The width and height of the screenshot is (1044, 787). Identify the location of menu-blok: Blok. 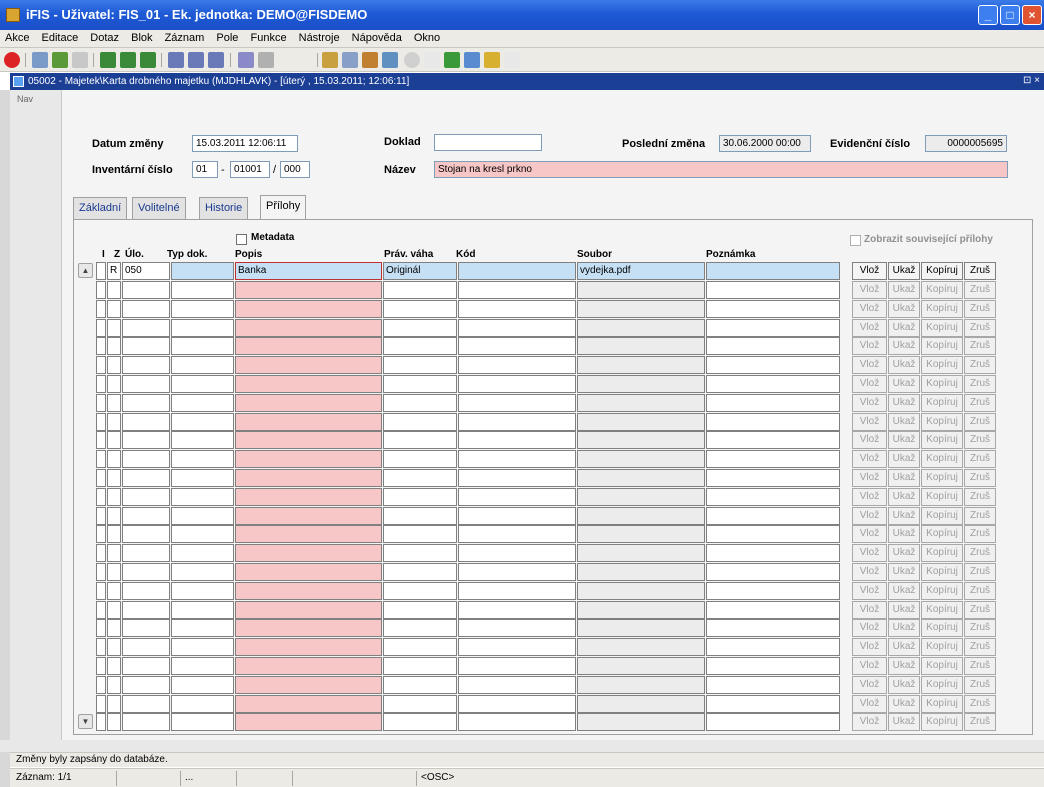
(141, 37).